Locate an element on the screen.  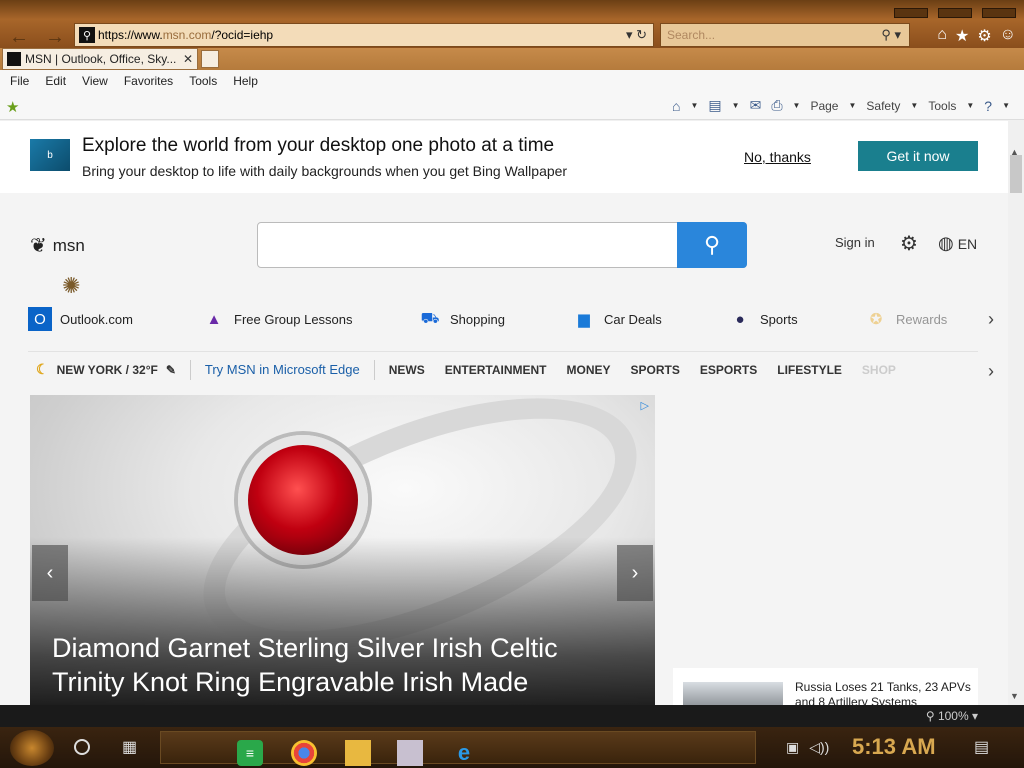
quicklink-outlook: O Outlook.com is located at coordinates (80, 319).